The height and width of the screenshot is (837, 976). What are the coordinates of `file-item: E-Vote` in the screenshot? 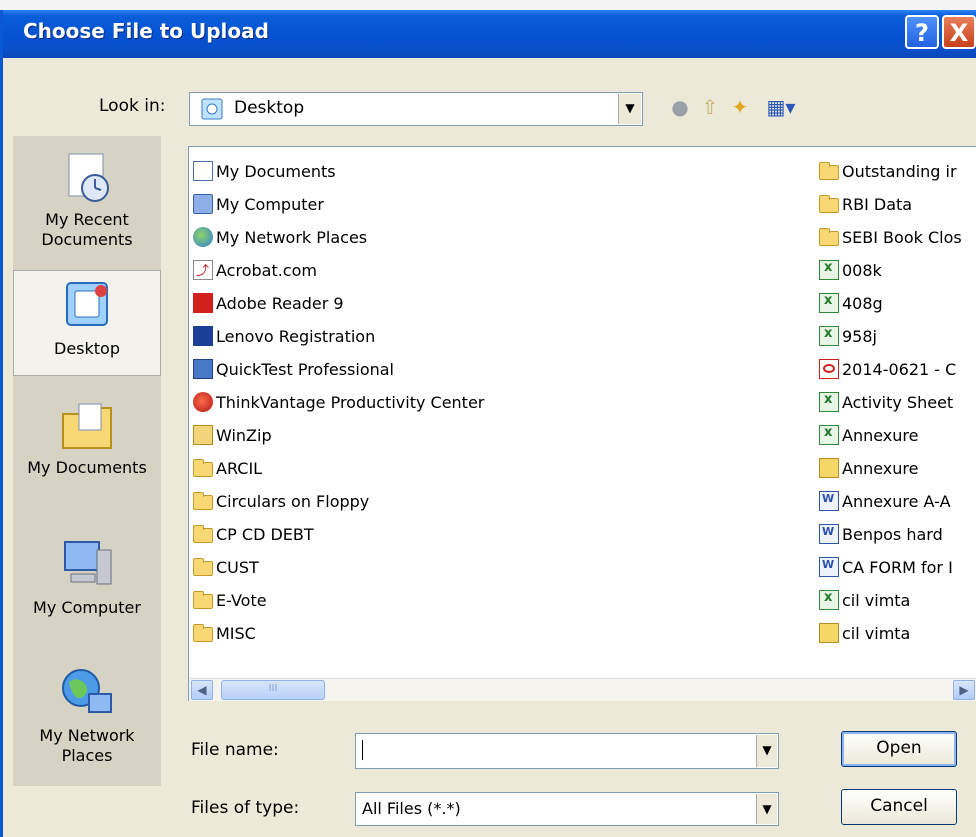 It's located at (230, 600).